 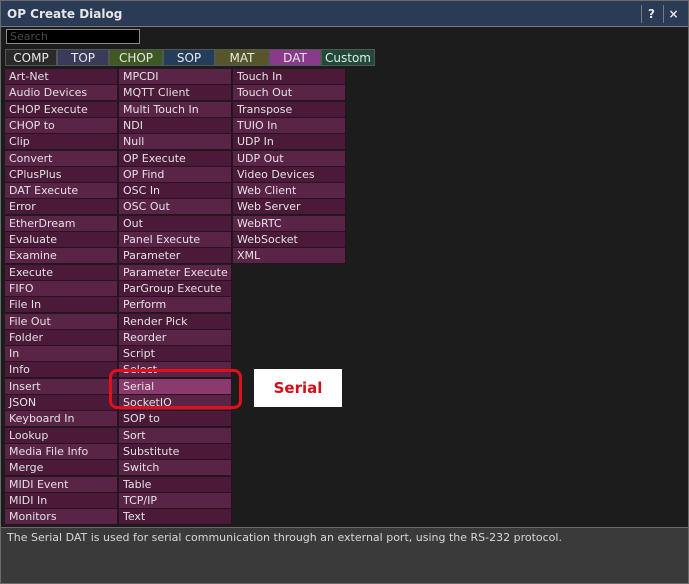 What do you see at coordinates (175, 451) in the screenshot?
I see `operator-item: Substitute` at bounding box center [175, 451].